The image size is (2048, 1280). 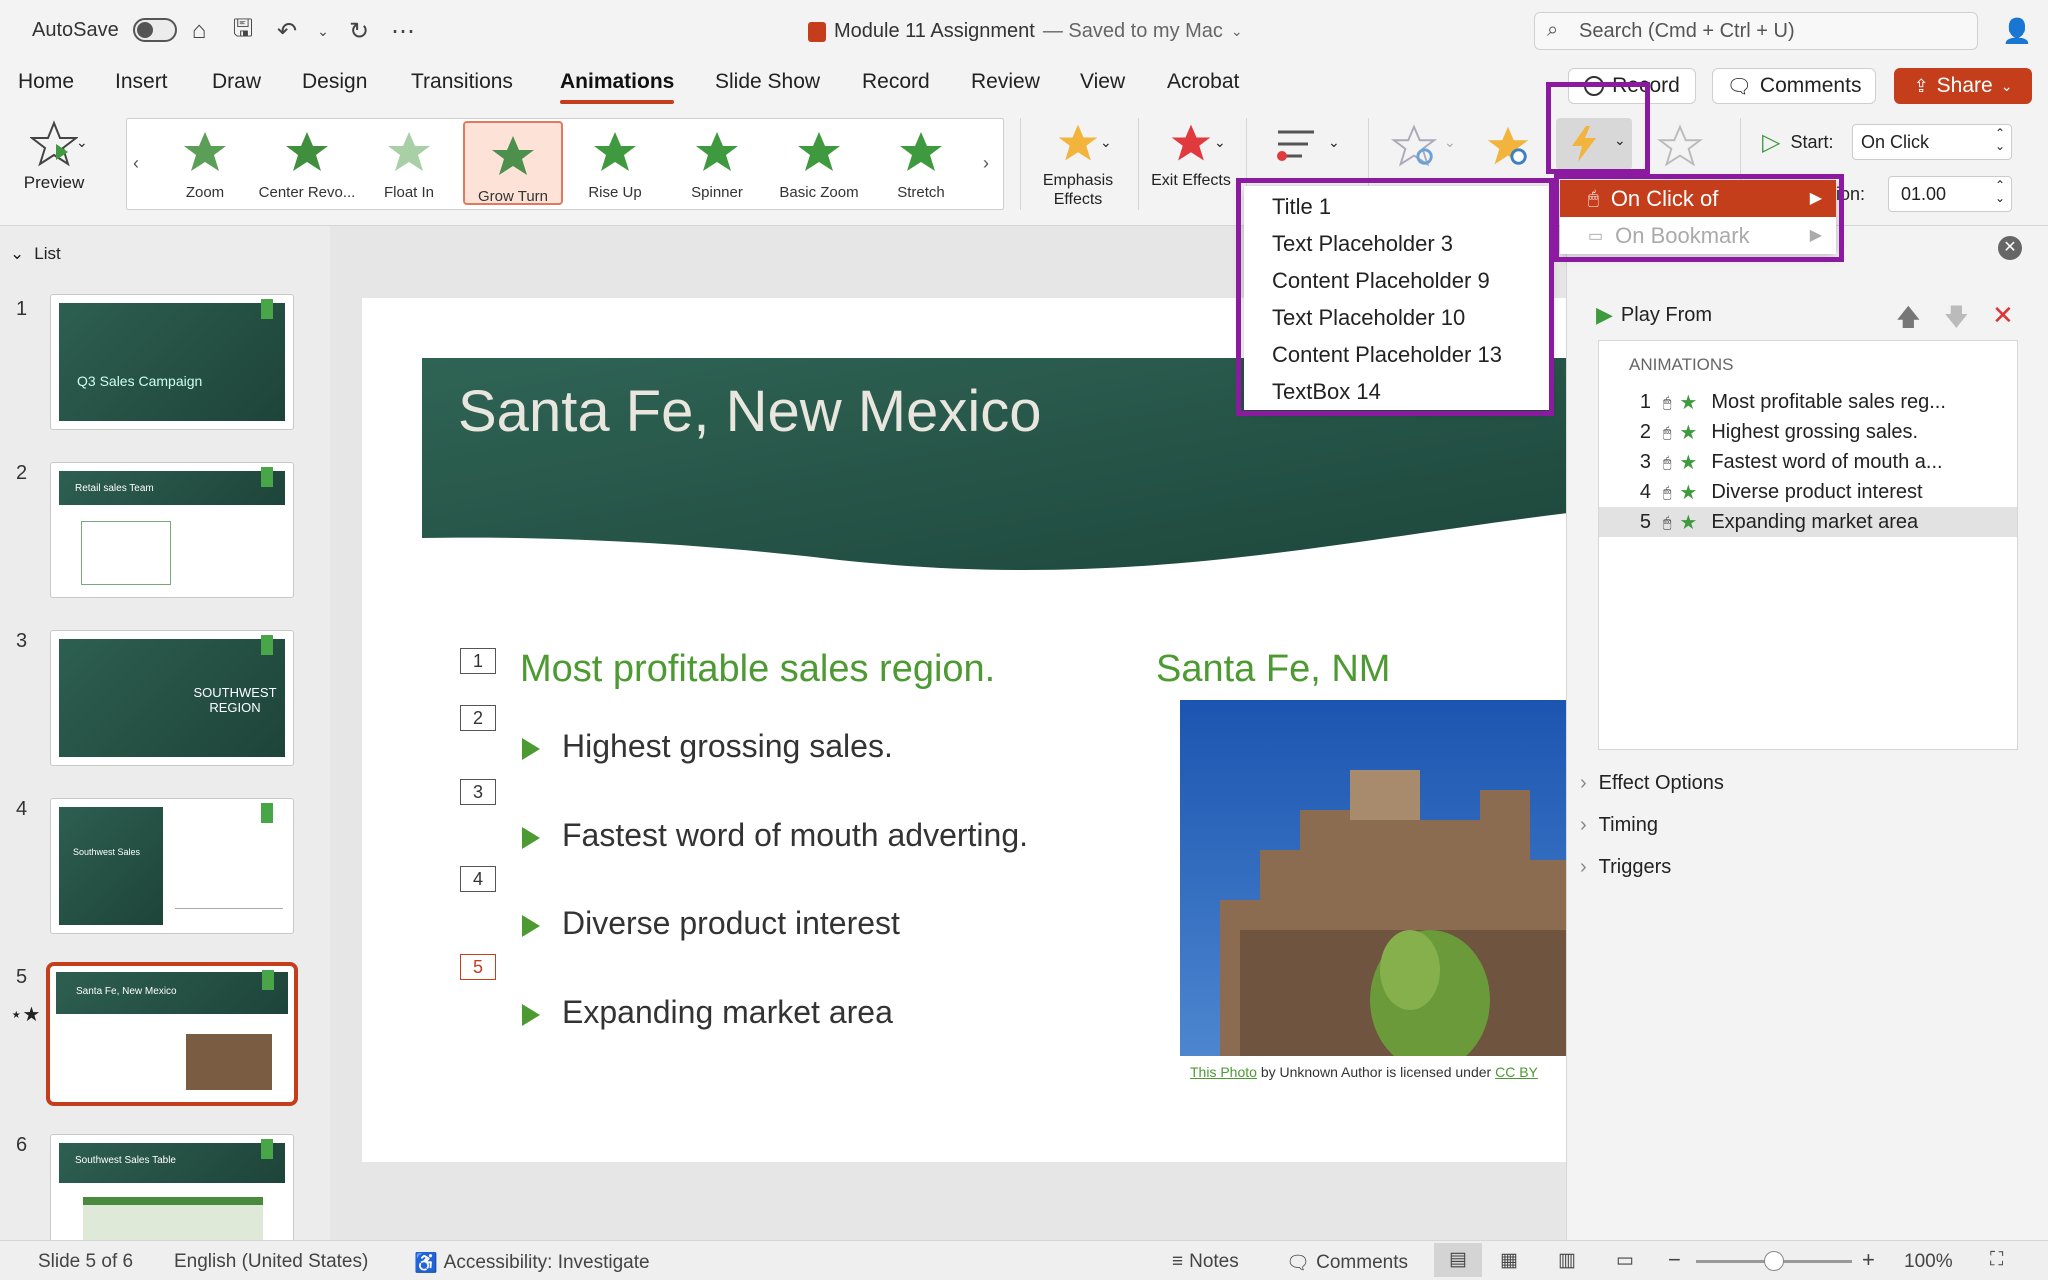 I want to click on zoom-out-icon: −, so click(x=1674, y=1260).